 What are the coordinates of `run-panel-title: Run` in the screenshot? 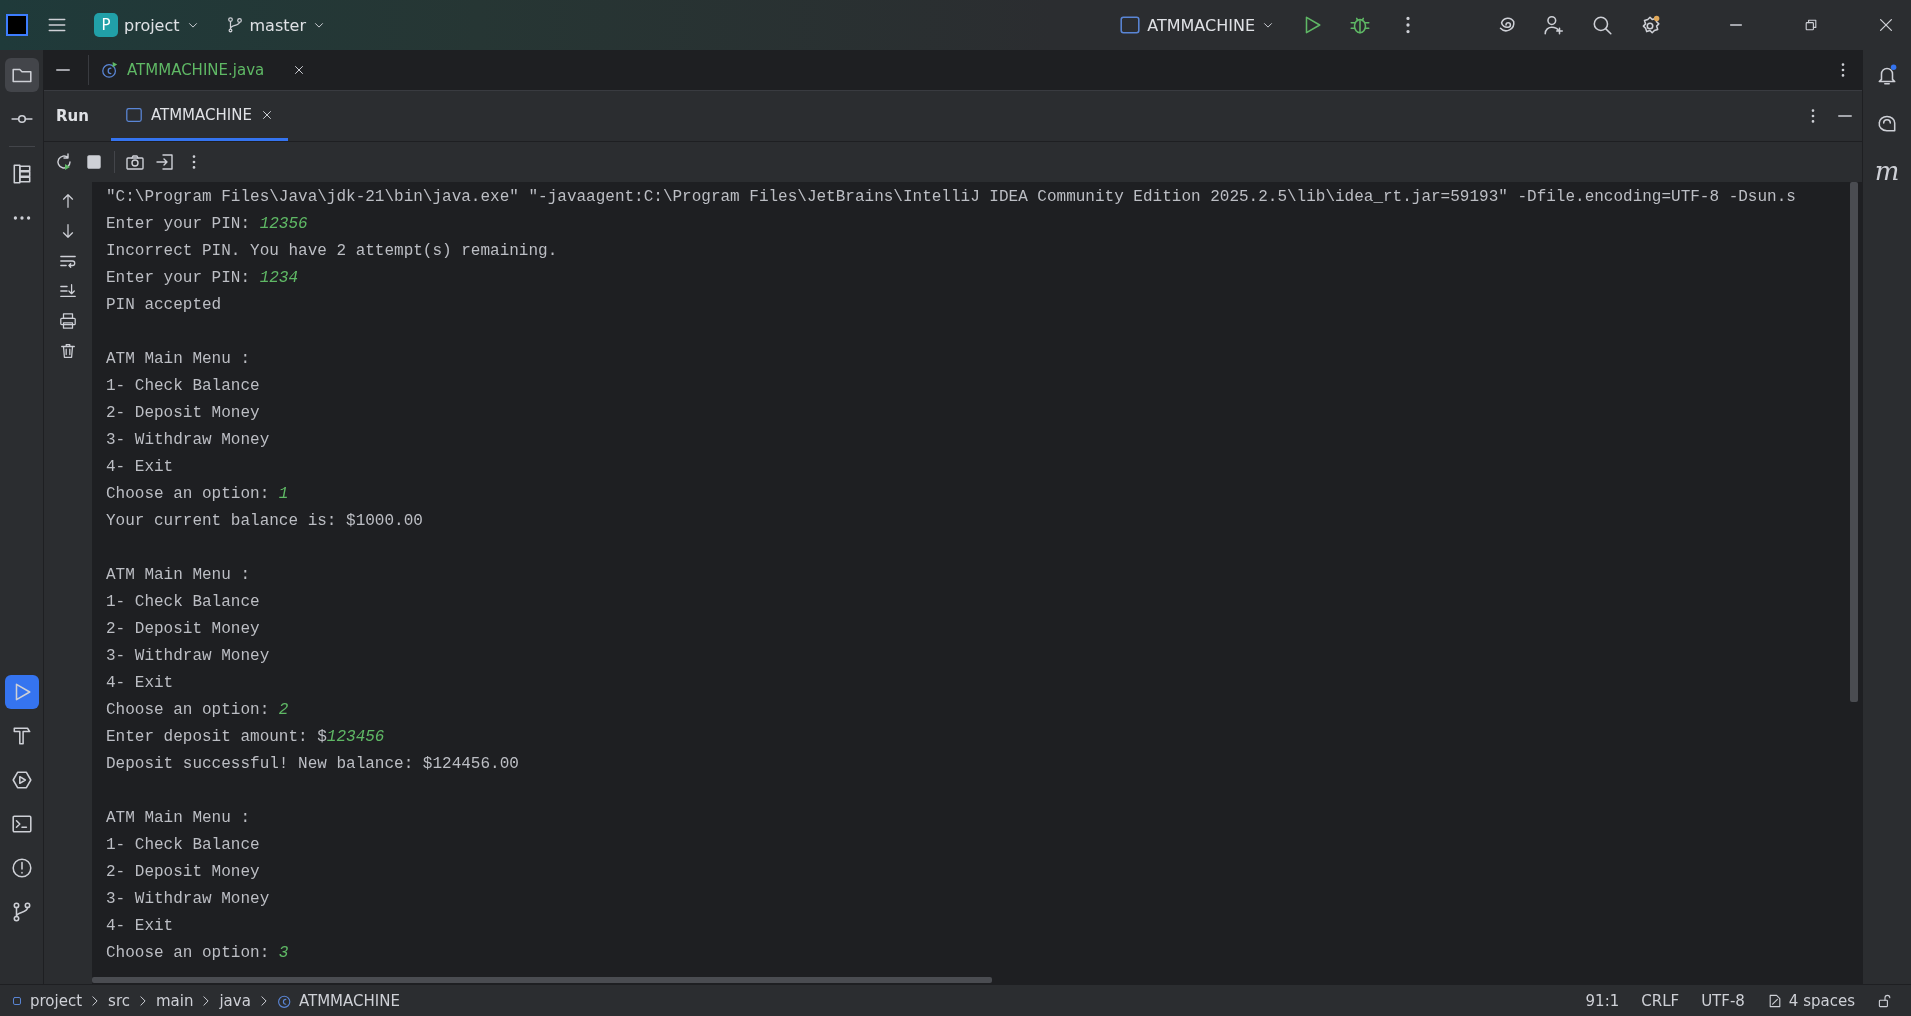 It's located at (72, 116).